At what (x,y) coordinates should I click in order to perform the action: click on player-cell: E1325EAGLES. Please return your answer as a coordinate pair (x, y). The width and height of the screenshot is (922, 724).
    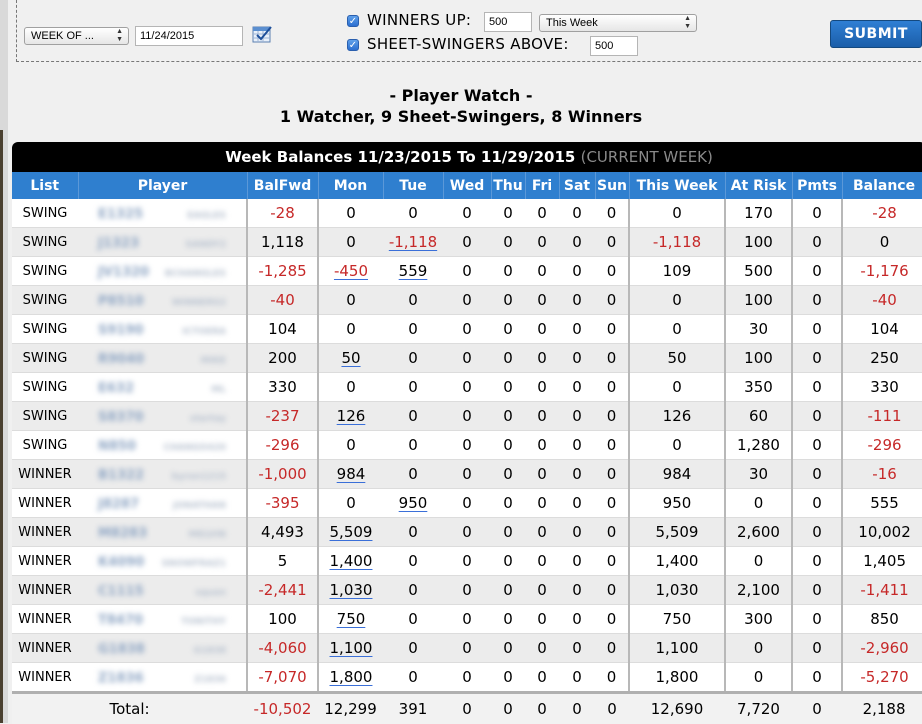
    Looking at the image, I should click on (162, 213).